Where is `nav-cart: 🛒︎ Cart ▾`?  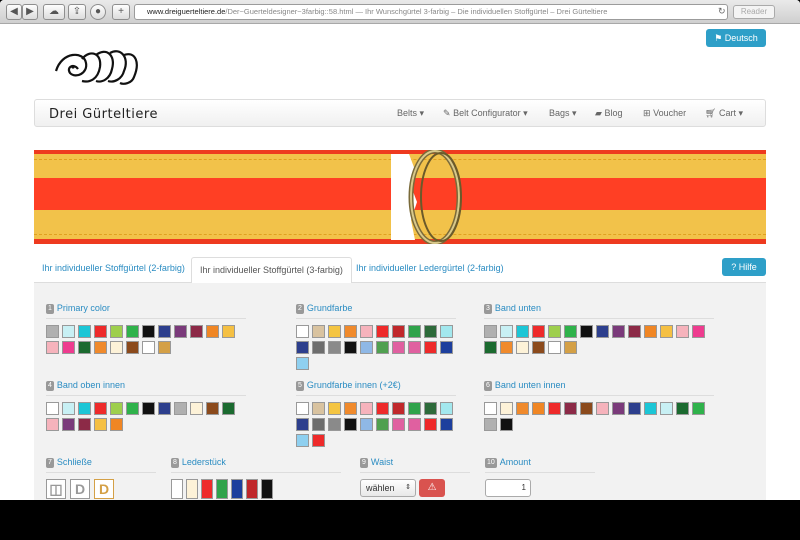
nav-cart: 🛒︎ Cart ▾ is located at coordinates (724, 113).